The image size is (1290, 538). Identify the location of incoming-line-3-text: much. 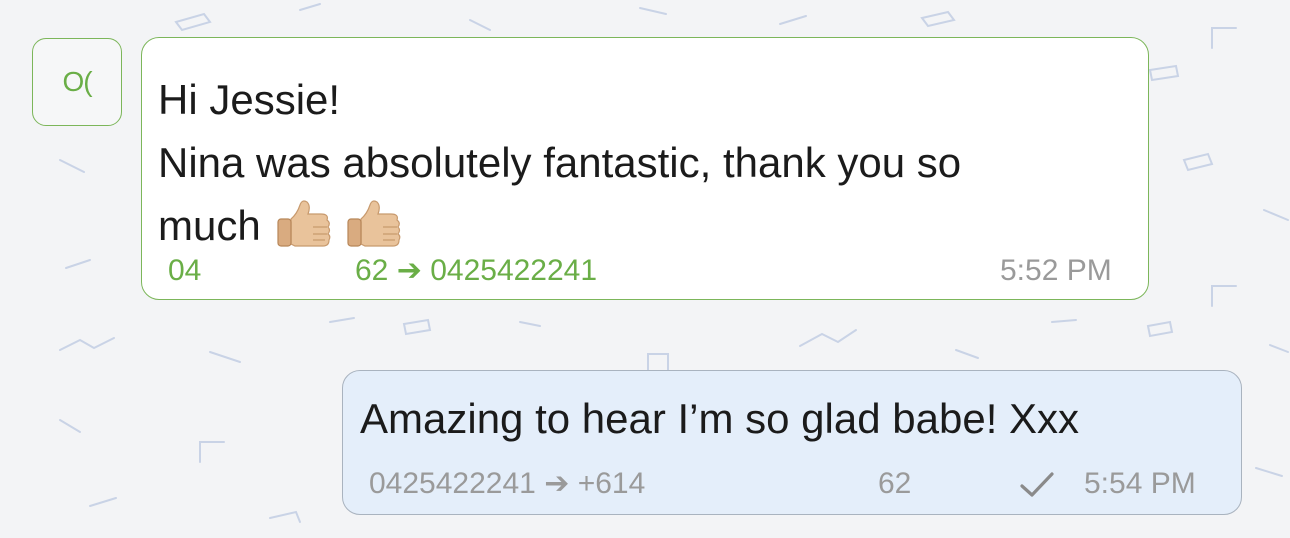
(209, 225).